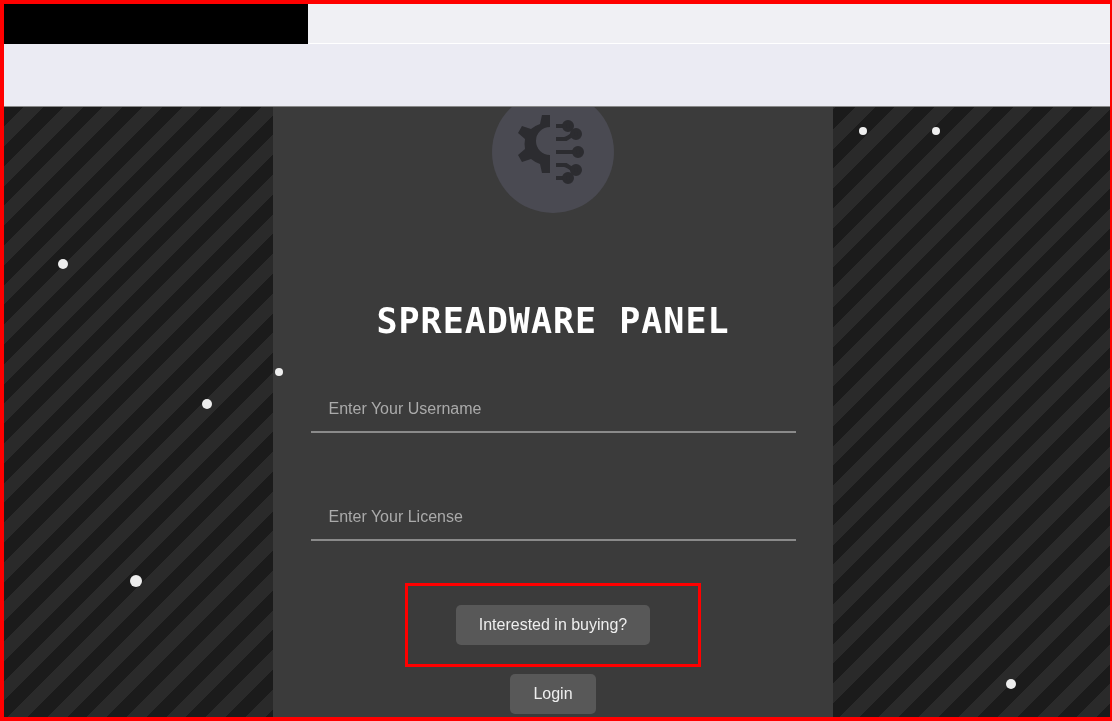  What do you see at coordinates (553, 625) in the screenshot?
I see `buy-button: Interested in buying?` at bounding box center [553, 625].